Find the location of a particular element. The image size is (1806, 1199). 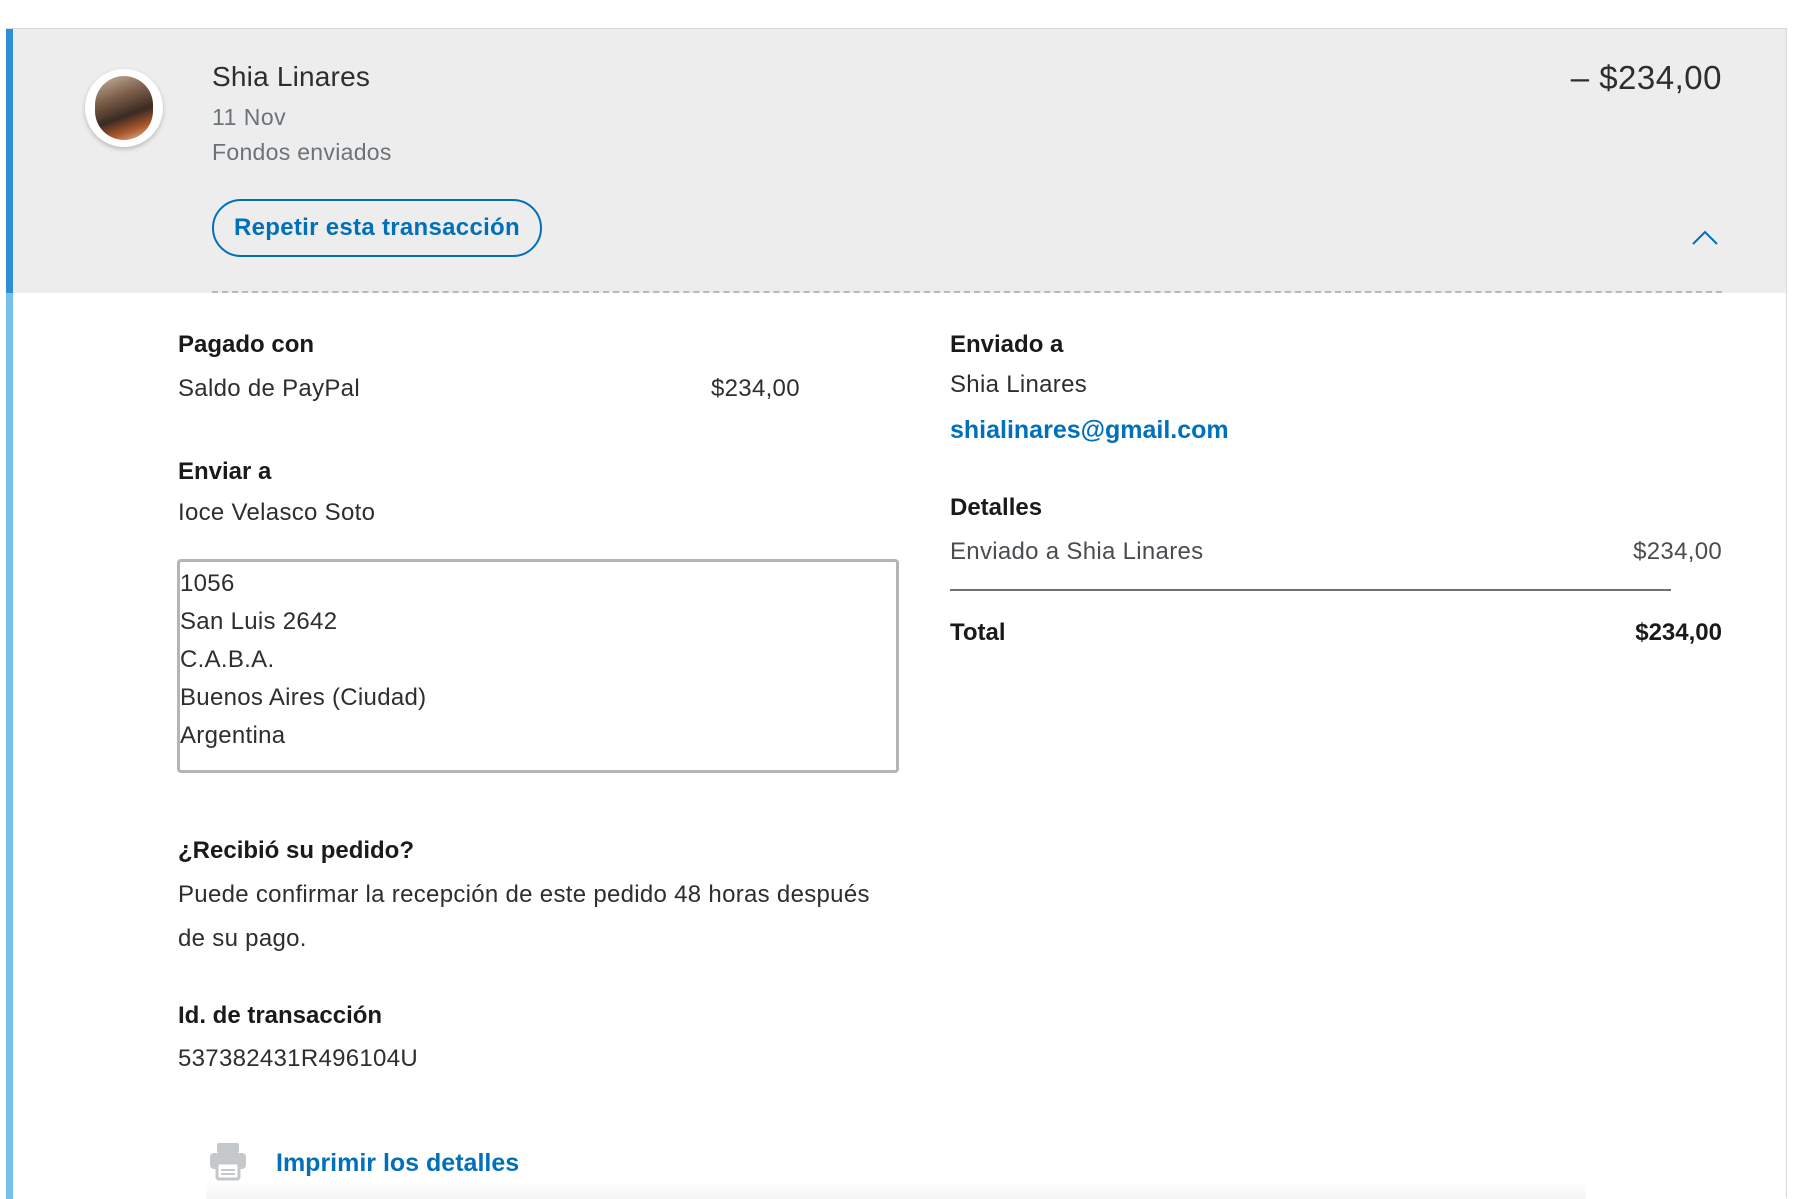

order-received-heading: ¿Recibió su pedido? is located at coordinates (296, 850).